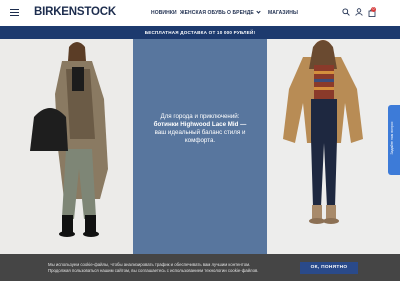  Describe the element at coordinates (329, 268) in the screenshot. I see `cookie-accept-button: ОК, ПОНЯТНО` at that location.